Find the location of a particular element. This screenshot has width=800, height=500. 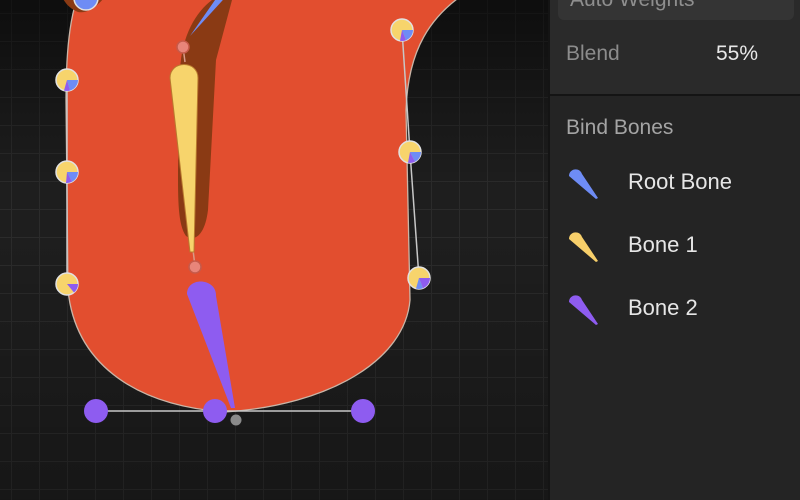

bone-label: Bone 2 is located at coordinates (663, 307).